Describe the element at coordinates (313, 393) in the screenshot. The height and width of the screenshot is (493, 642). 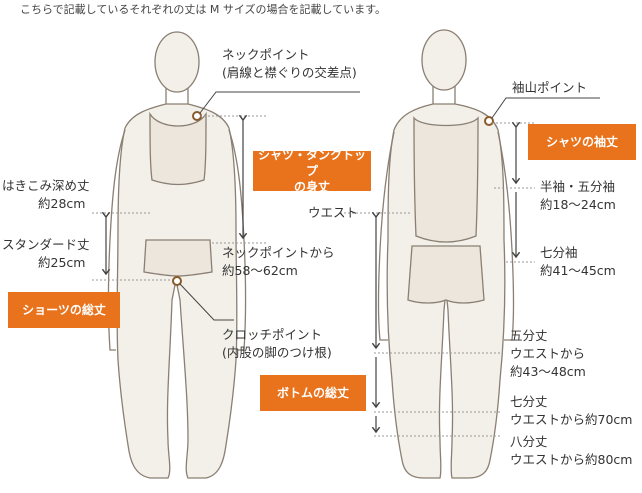
I see `bottoms-badge: ボトムの総丈` at that location.